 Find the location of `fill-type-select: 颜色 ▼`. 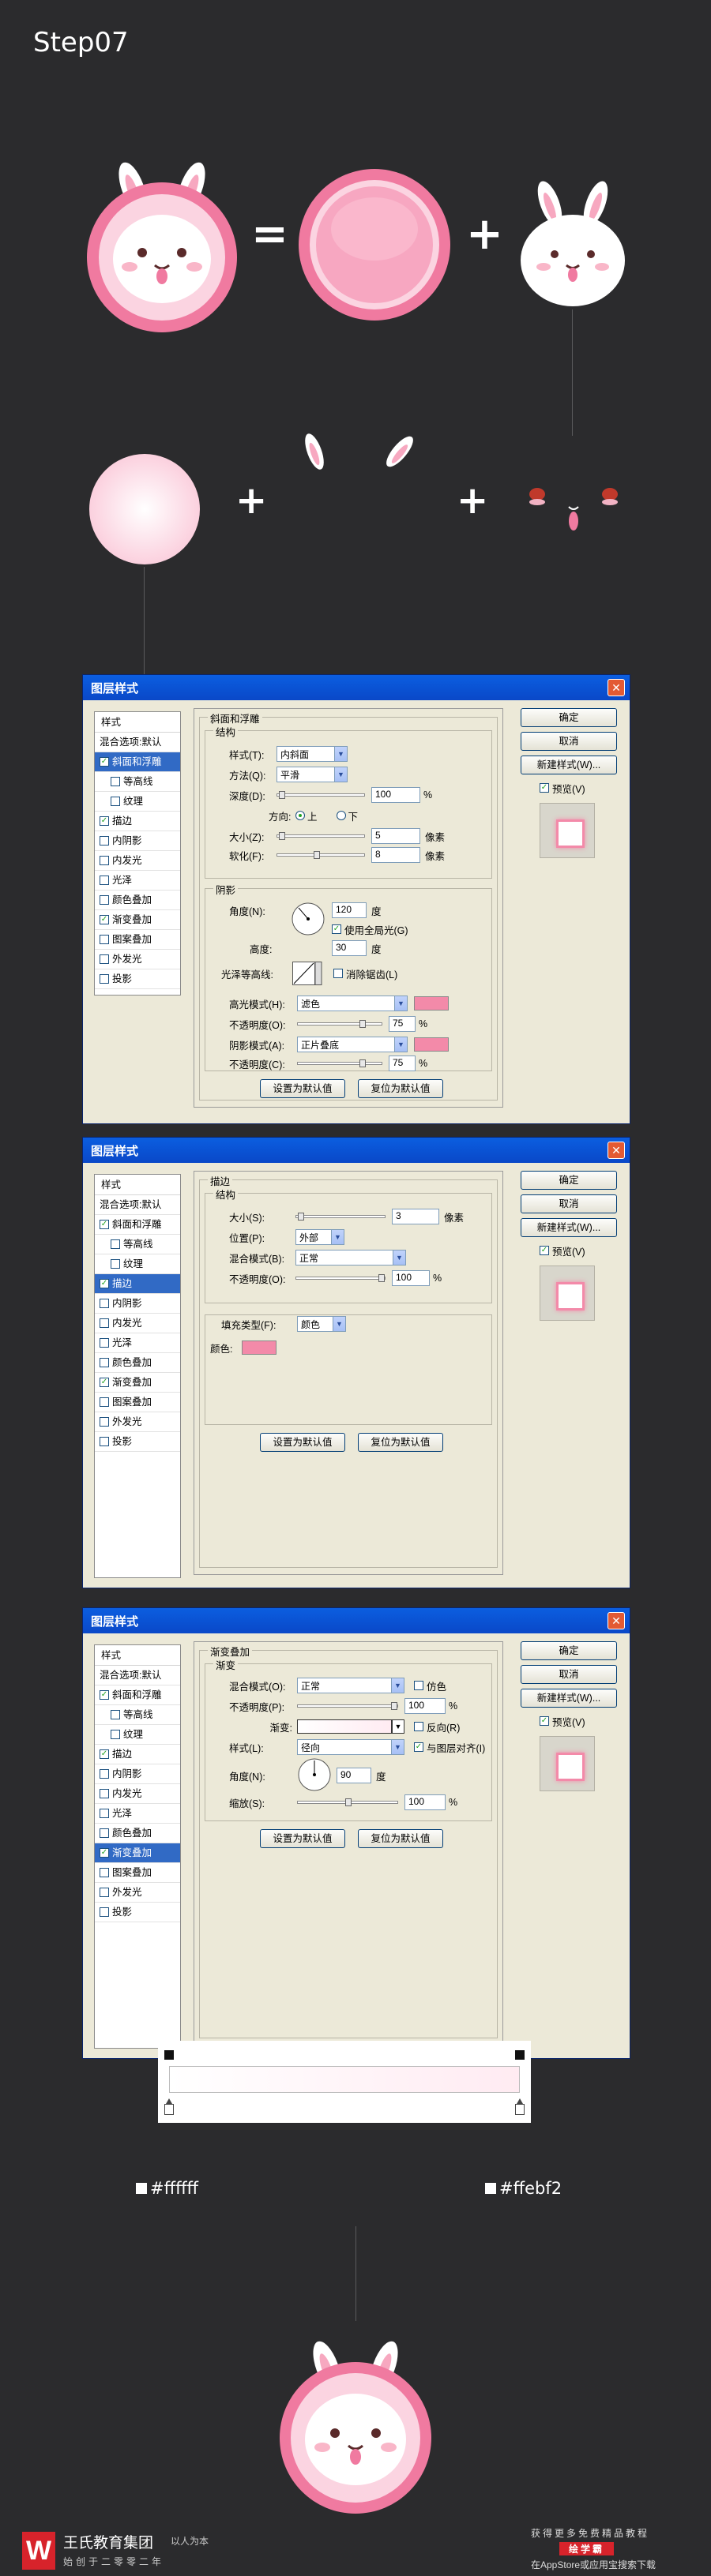

fill-type-select: 颜色 ▼ is located at coordinates (321, 1324).